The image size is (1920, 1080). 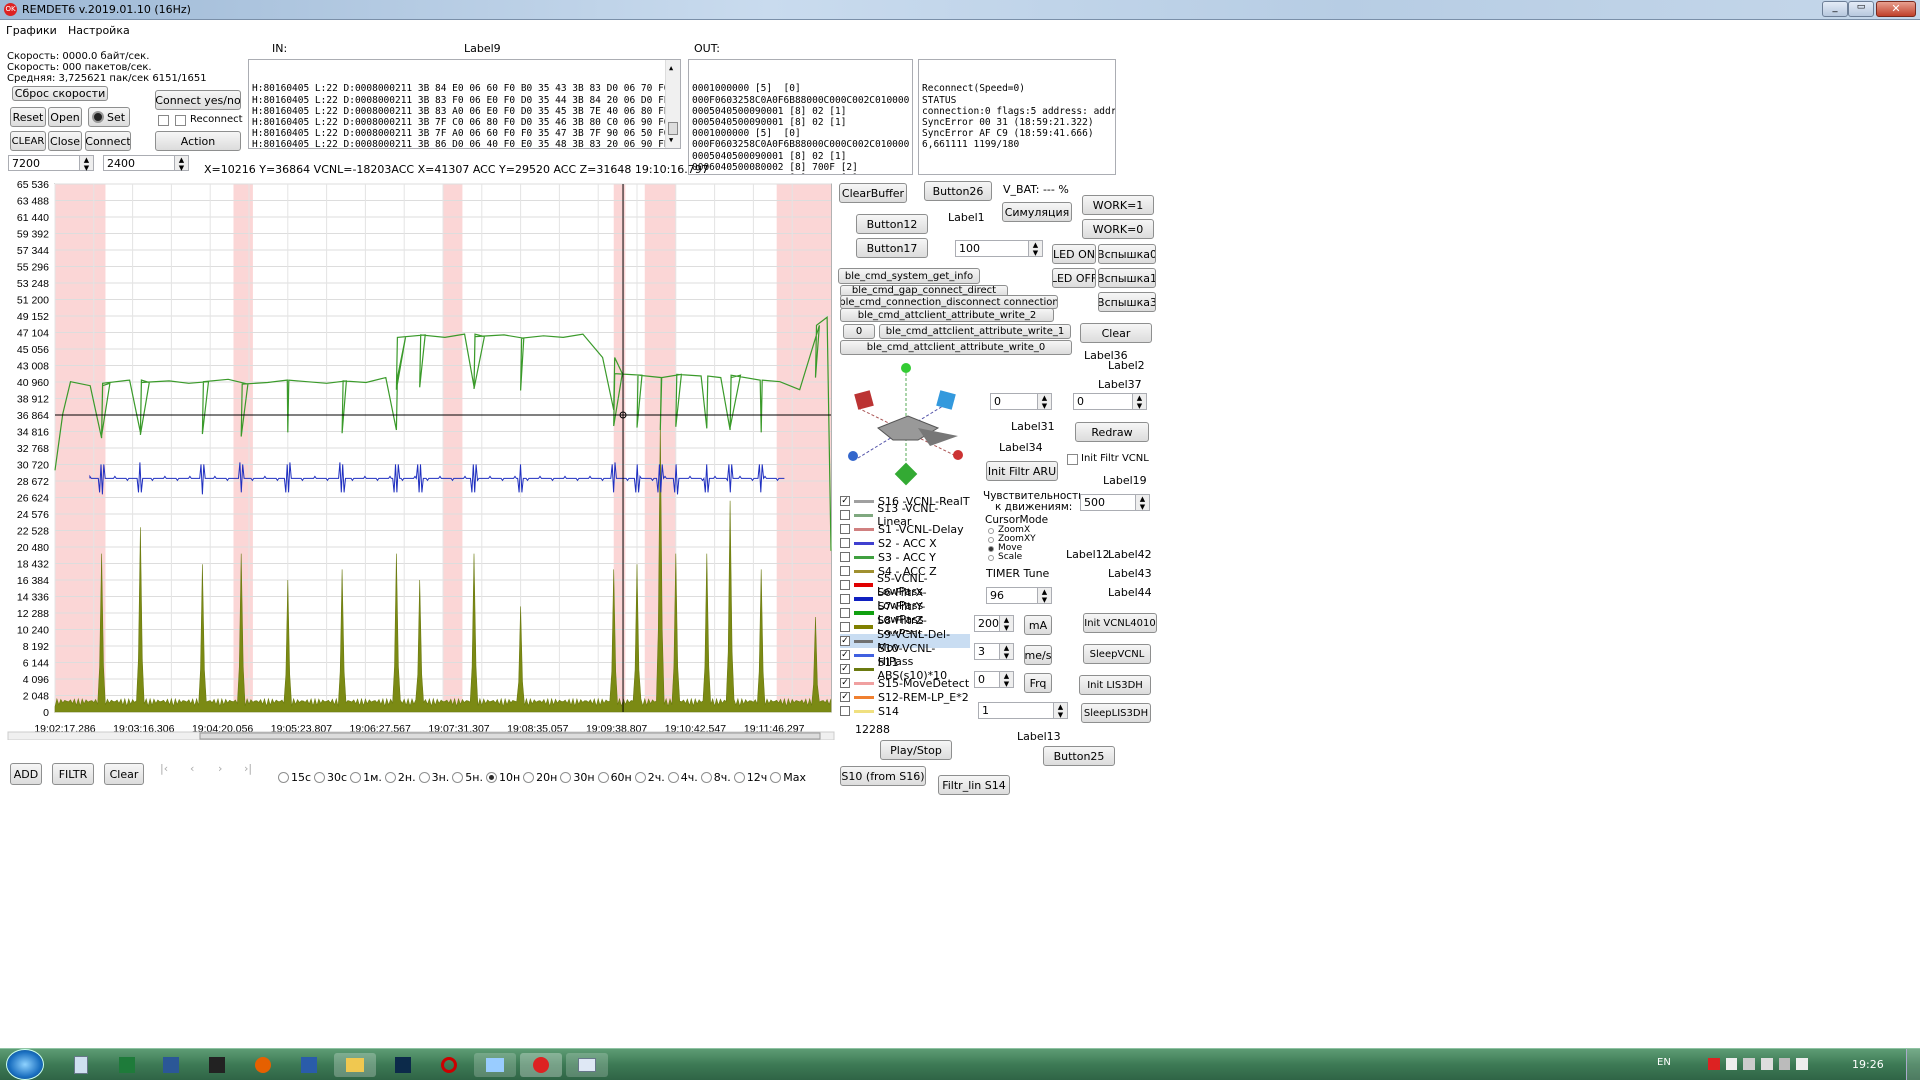 I want to click on button26: Button26, so click(x=958, y=191).